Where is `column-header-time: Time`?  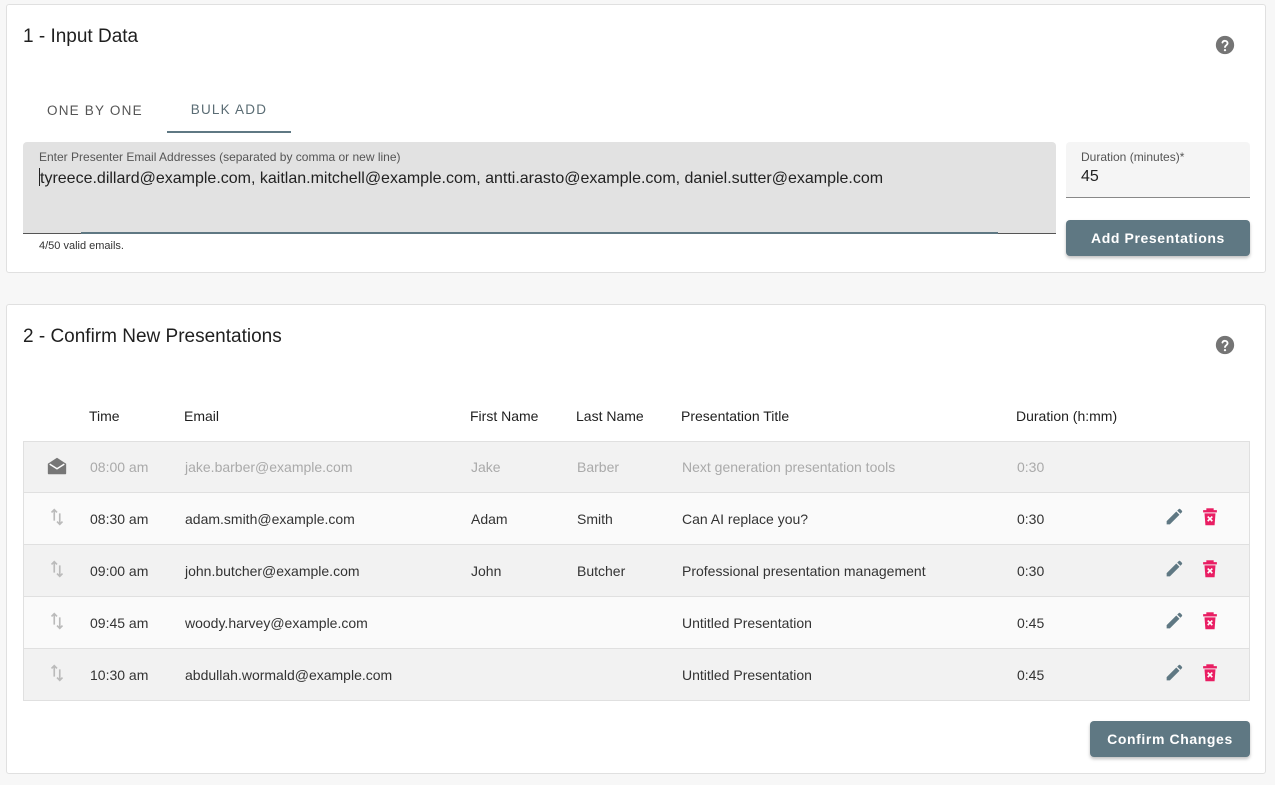
column-header-time: Time is located at coordinates (104, 415).